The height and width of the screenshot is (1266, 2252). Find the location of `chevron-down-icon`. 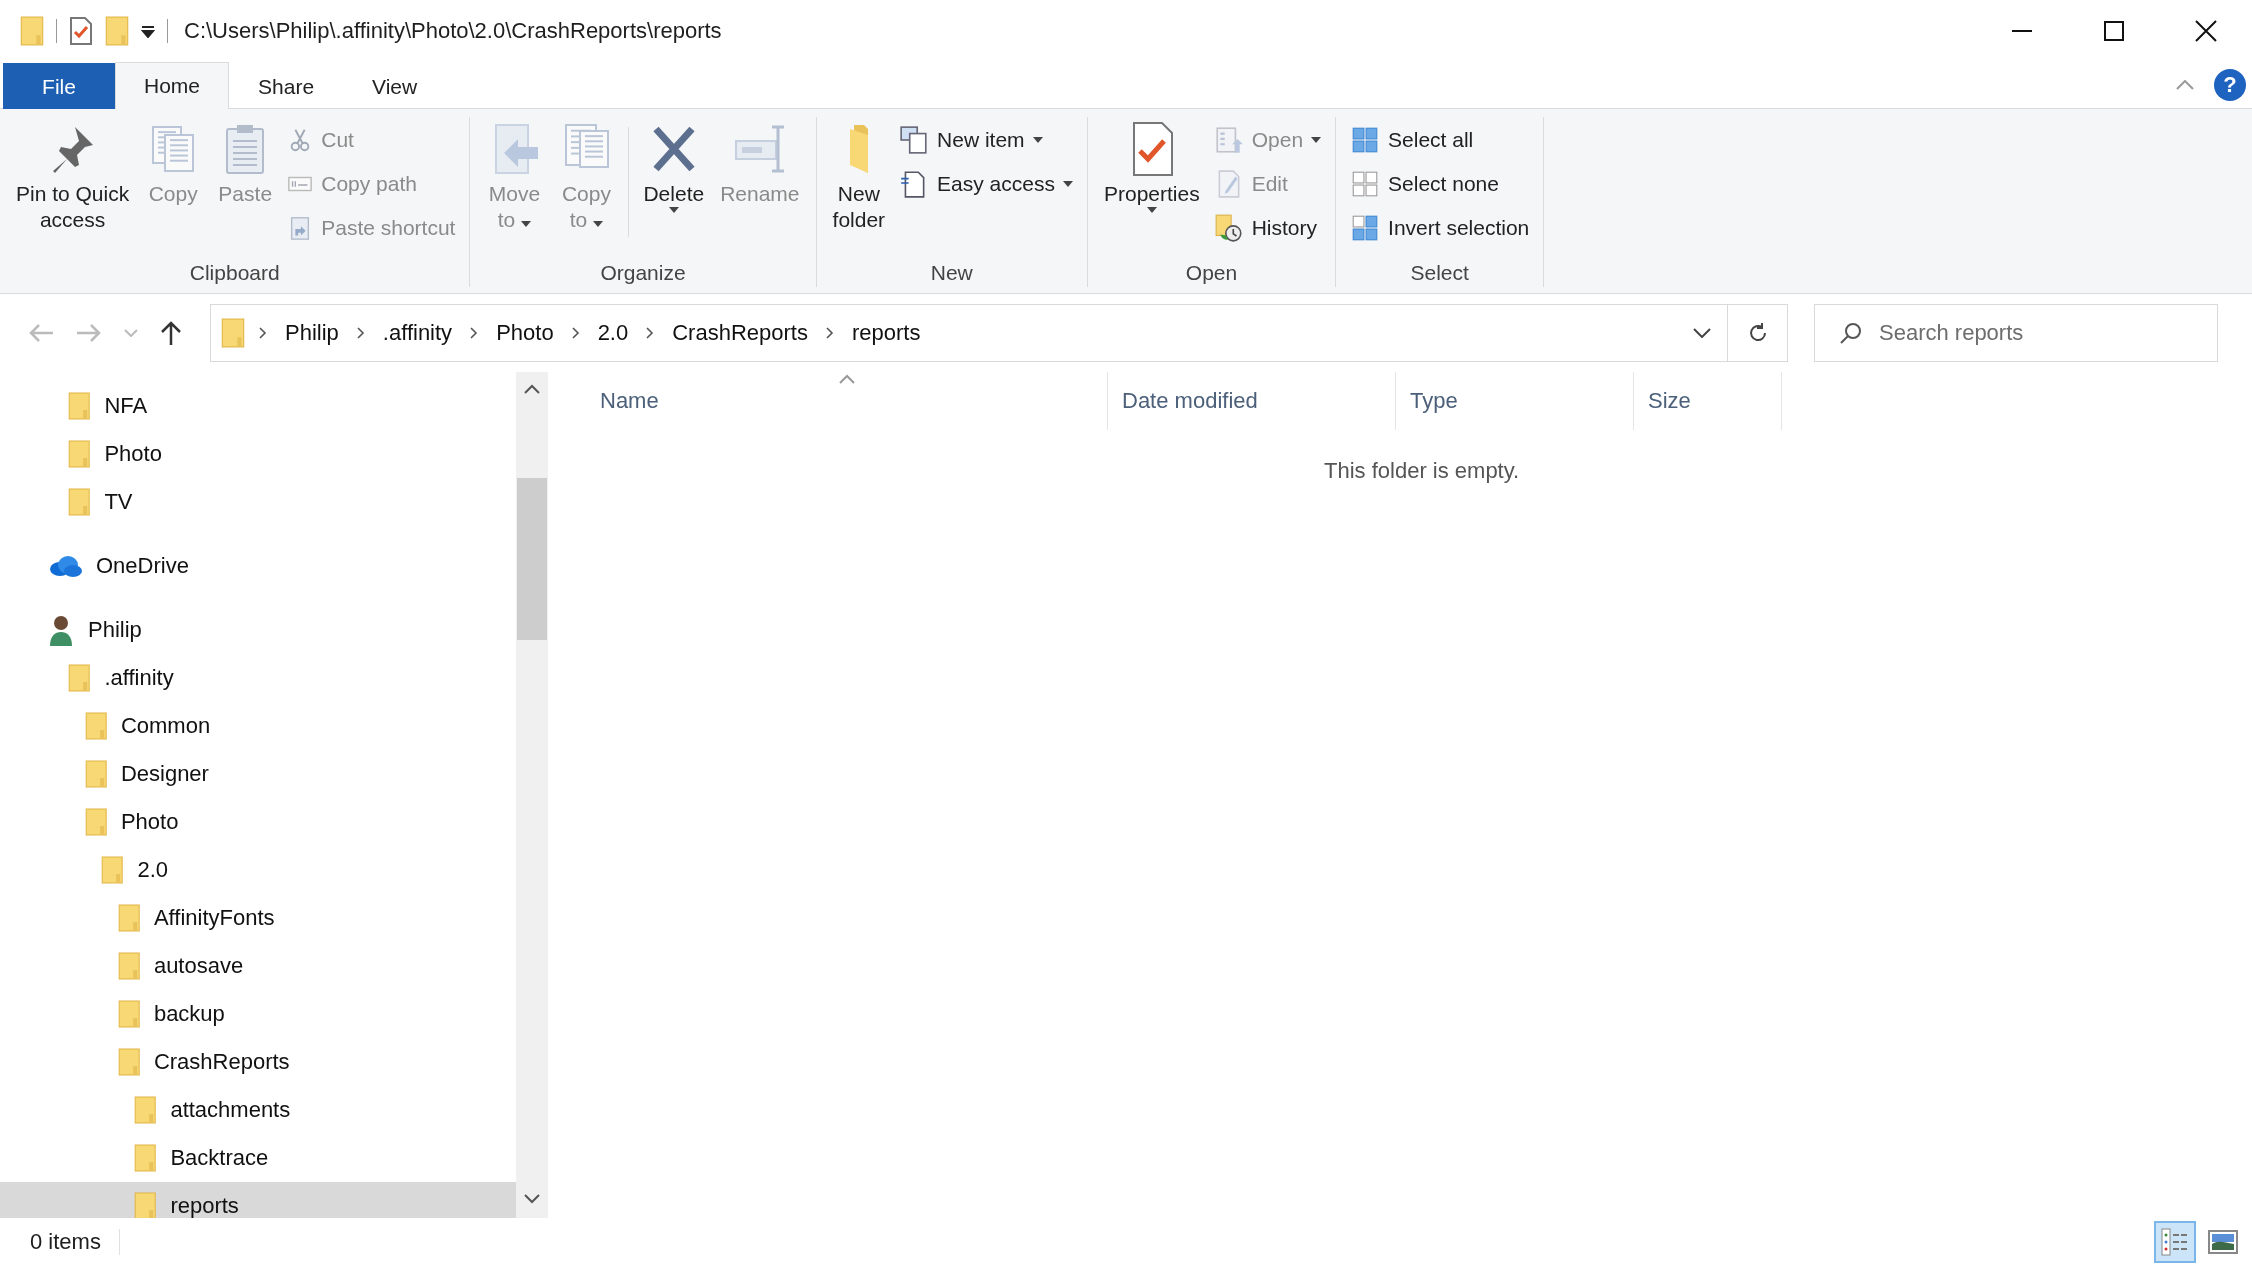

chevron-down-icon is located at coordinates (131, 333).